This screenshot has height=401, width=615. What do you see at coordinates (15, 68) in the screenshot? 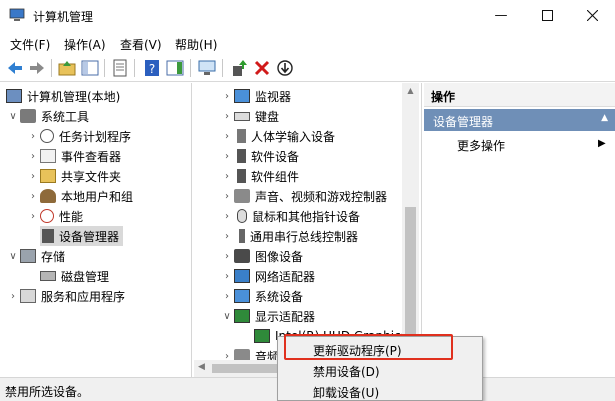
I see `back-arrow-icon` at bounding box center [15, 68].